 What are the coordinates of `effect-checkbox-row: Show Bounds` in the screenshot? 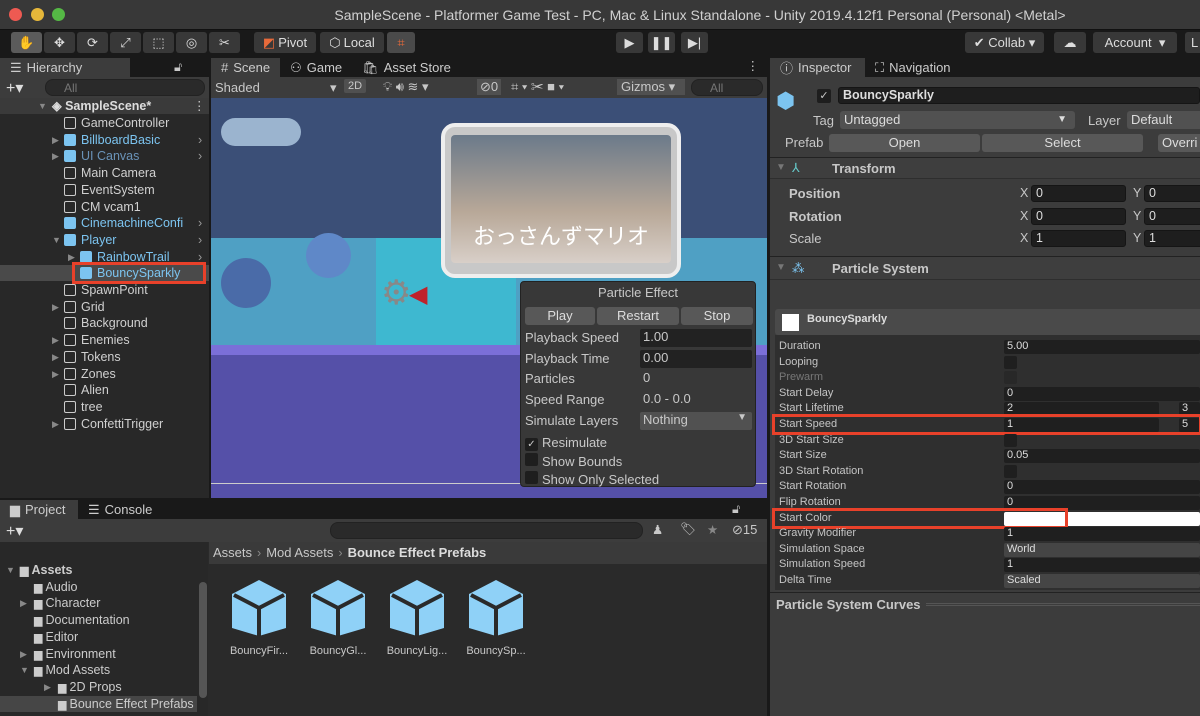 It's located at (573, 461).